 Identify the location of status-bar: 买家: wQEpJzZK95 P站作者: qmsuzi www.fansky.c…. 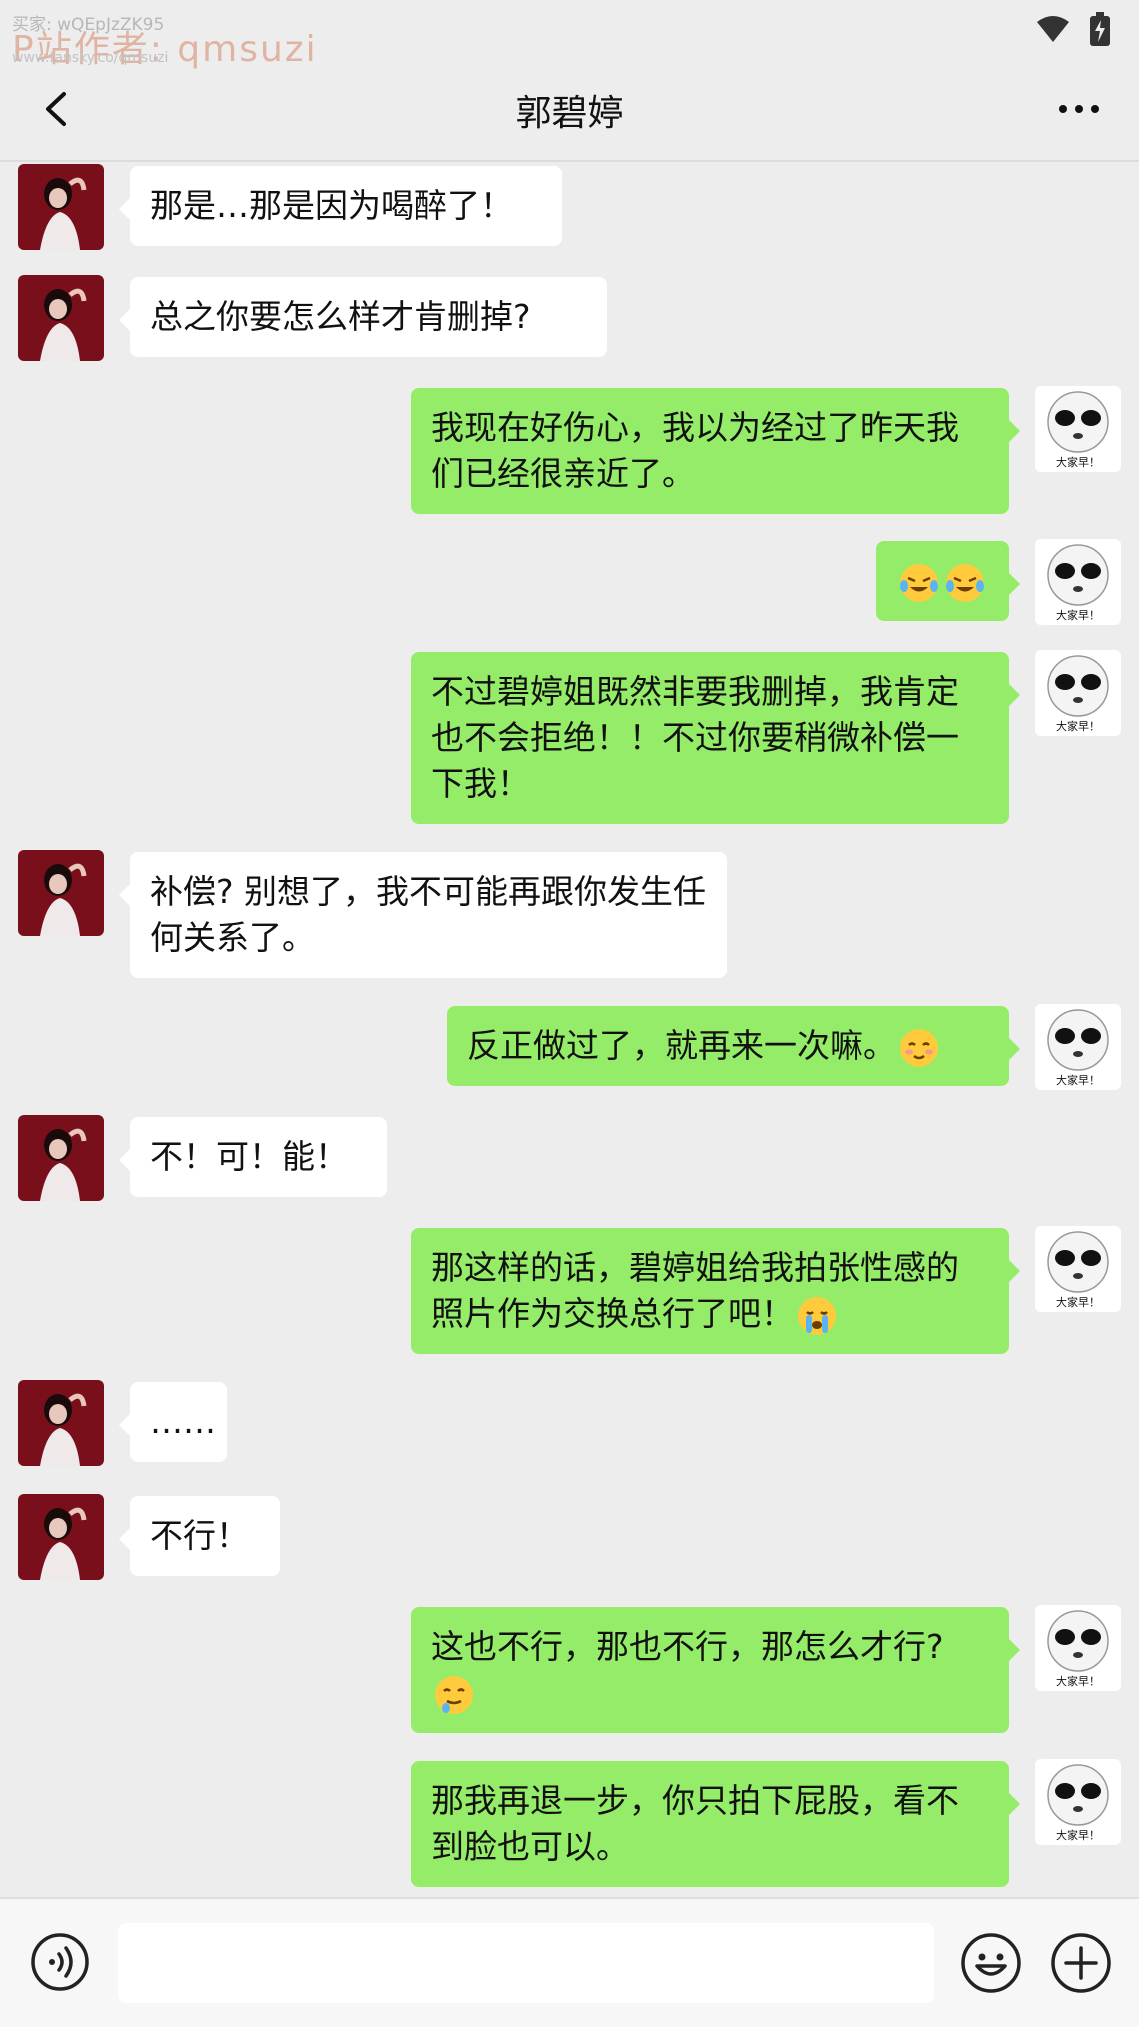
(569, 35).